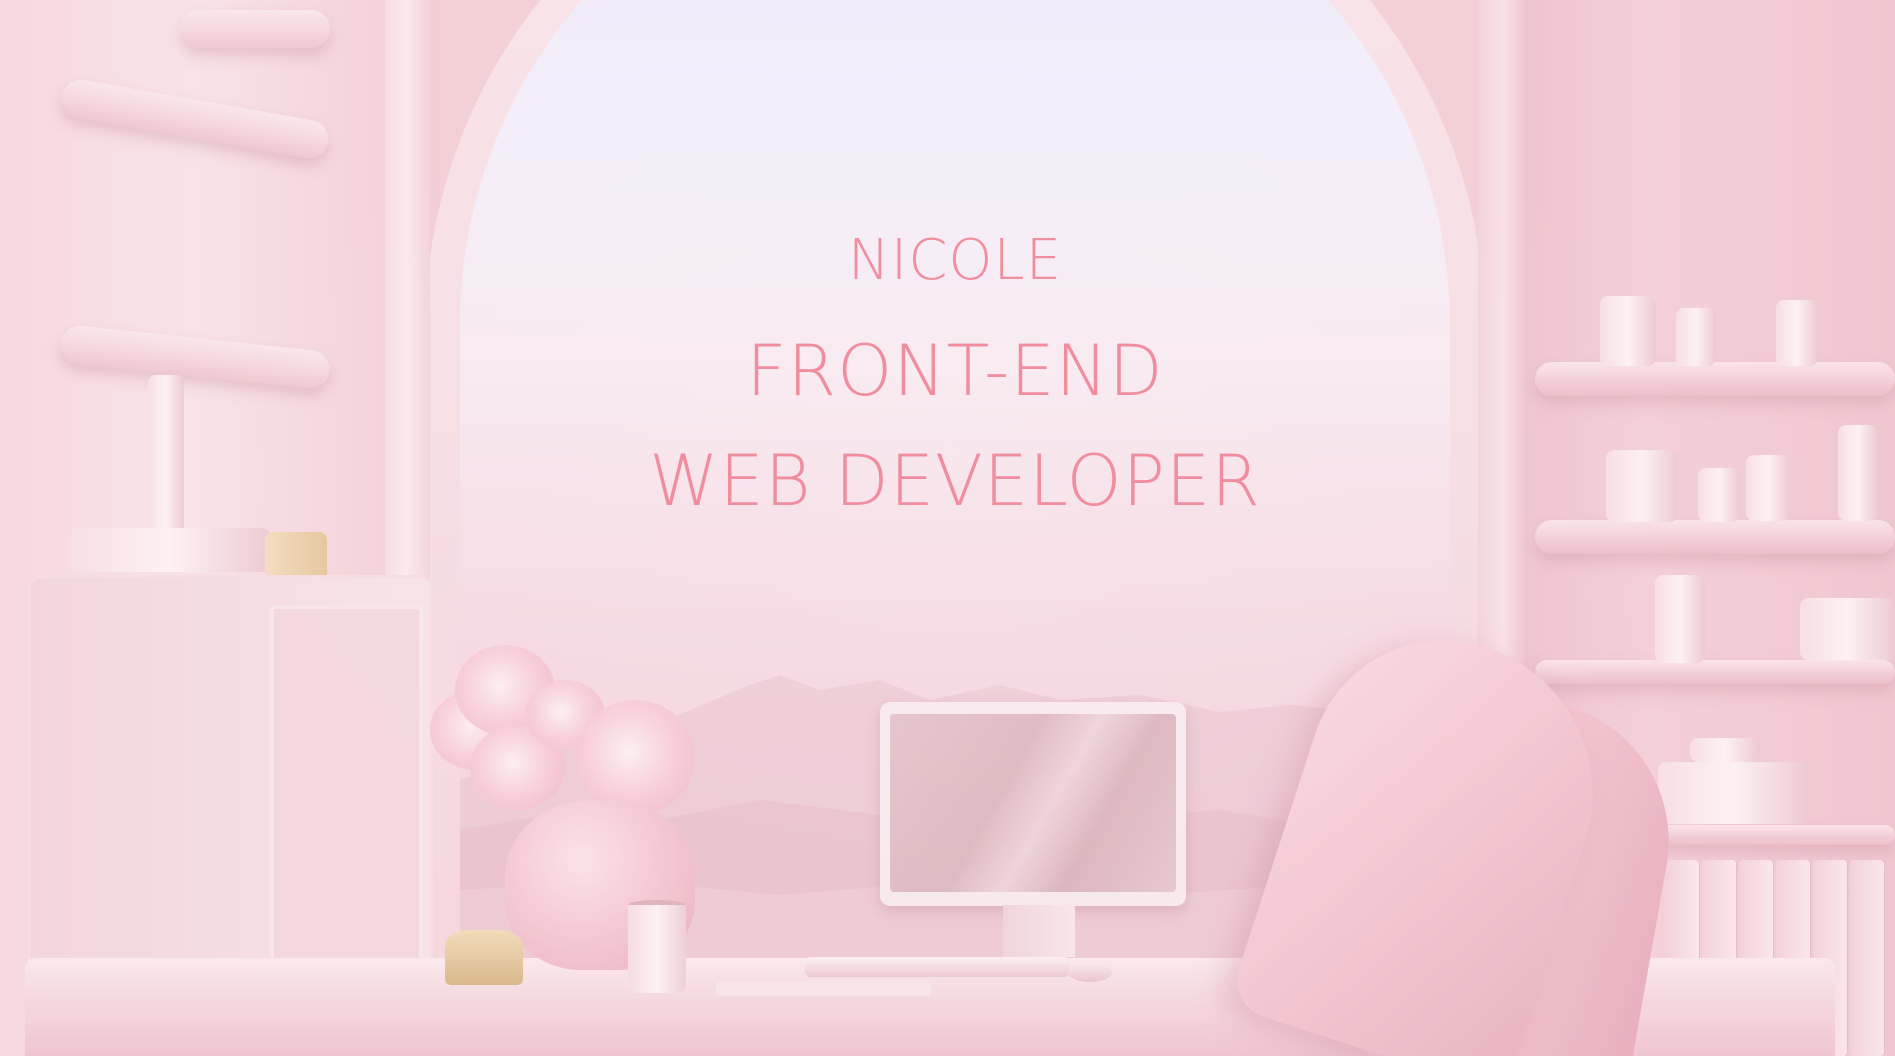 The image size is (1895, 1056). I want to click on cabinet-door, so click(346, 789).